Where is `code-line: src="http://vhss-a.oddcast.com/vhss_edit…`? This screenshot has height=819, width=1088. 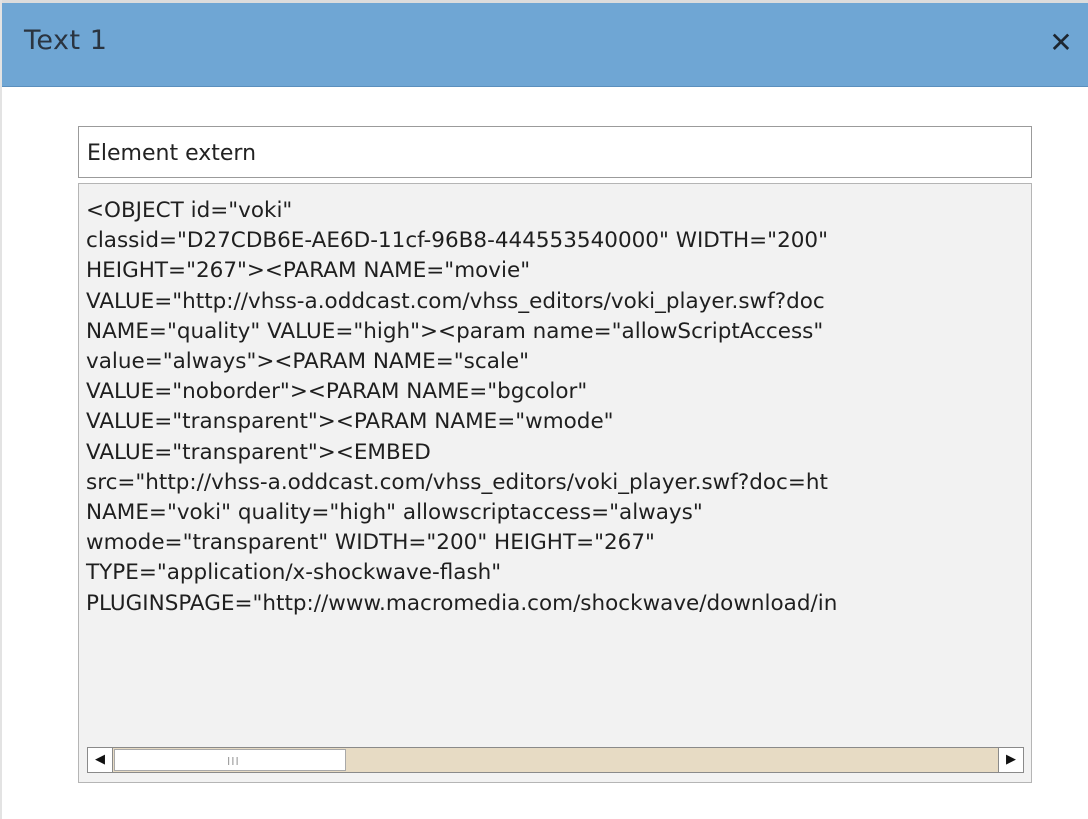
code-line: src="http://vhss-a.oddcast.com/vhss_edit… is located at coordinates (457, 482).